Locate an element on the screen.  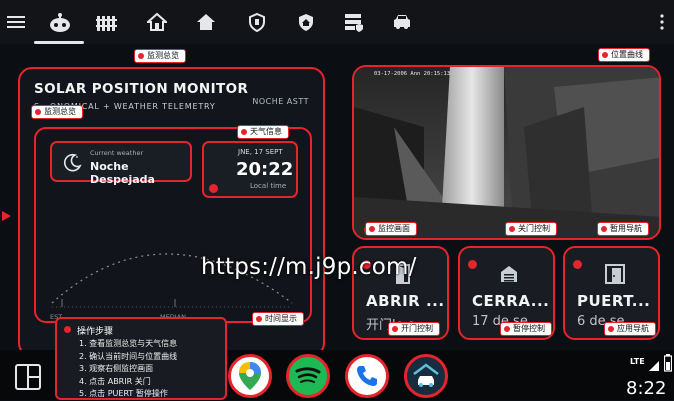
annotation-tag: 暂用导航 is located at coordinates (623, 229).